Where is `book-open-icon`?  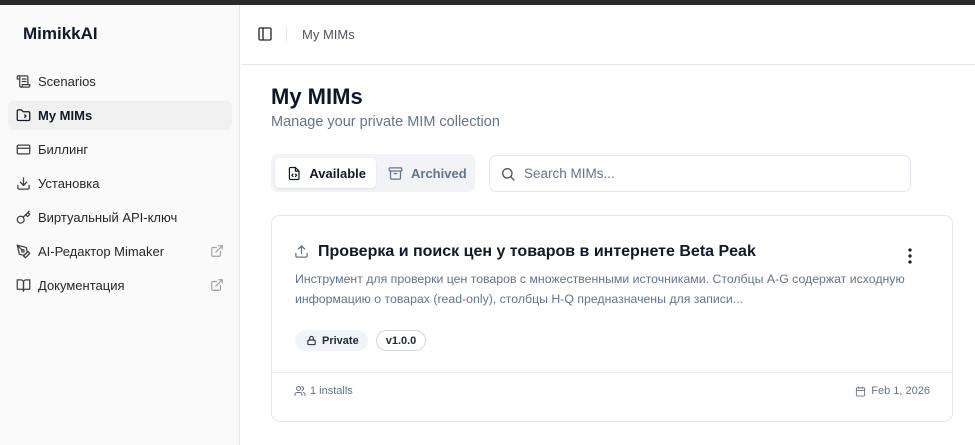 book-open-icon is located at coordinates (23, 286).